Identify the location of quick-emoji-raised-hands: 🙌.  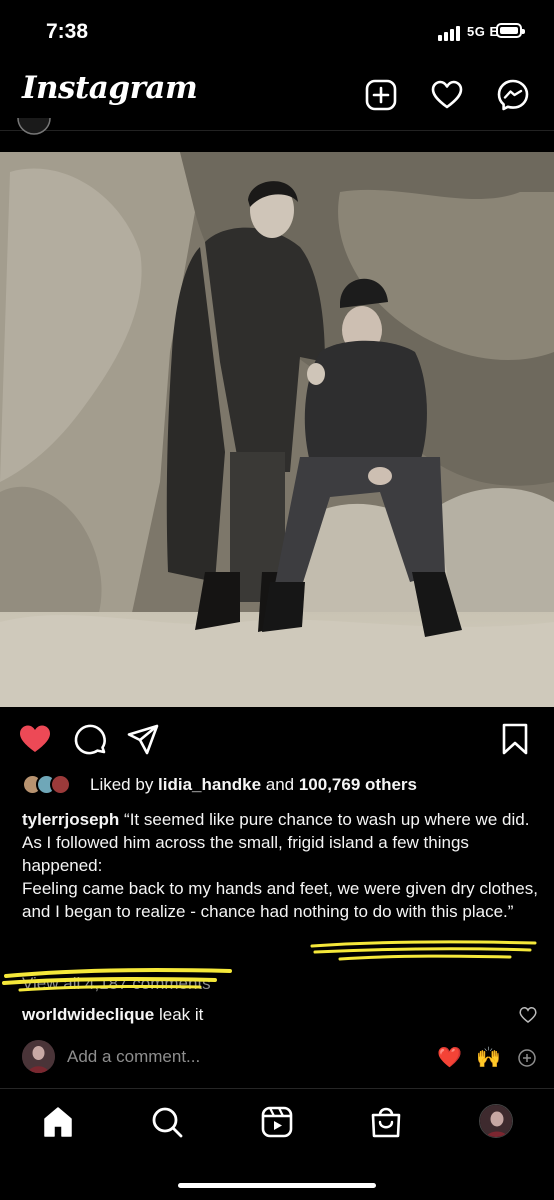
(488, 1057).